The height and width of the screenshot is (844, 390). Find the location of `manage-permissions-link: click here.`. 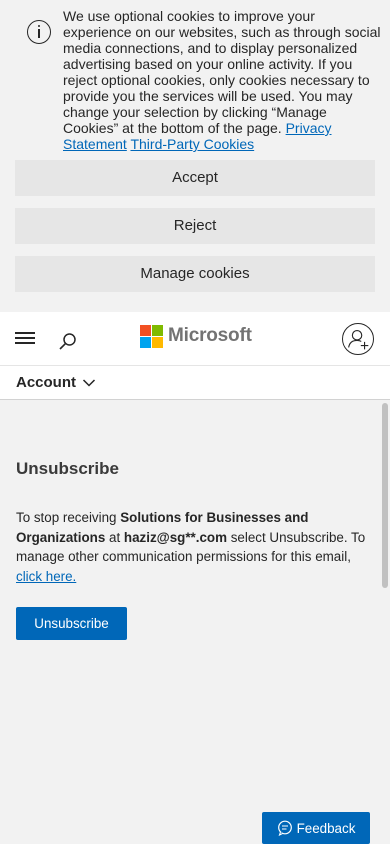

manage-permissions-link: click here. is located at coordinates (46, 576).